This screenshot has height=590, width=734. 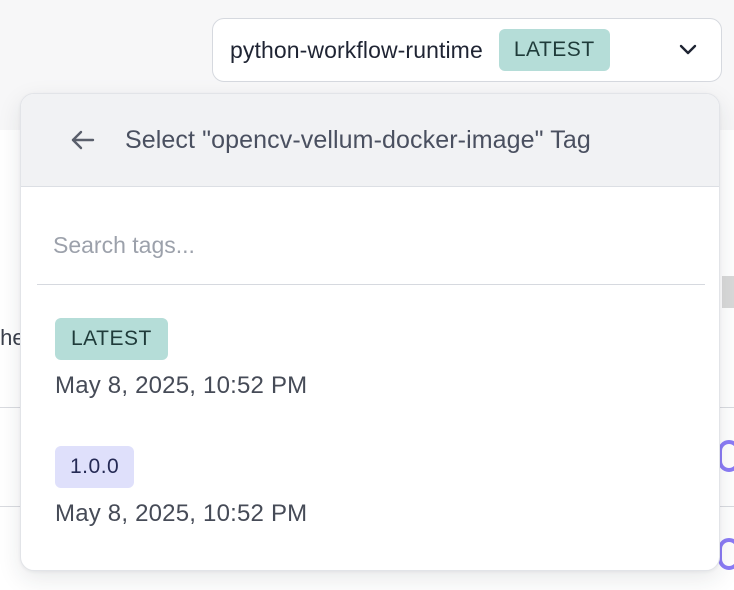 I want to click on search-field, so click(x=371, y=245).